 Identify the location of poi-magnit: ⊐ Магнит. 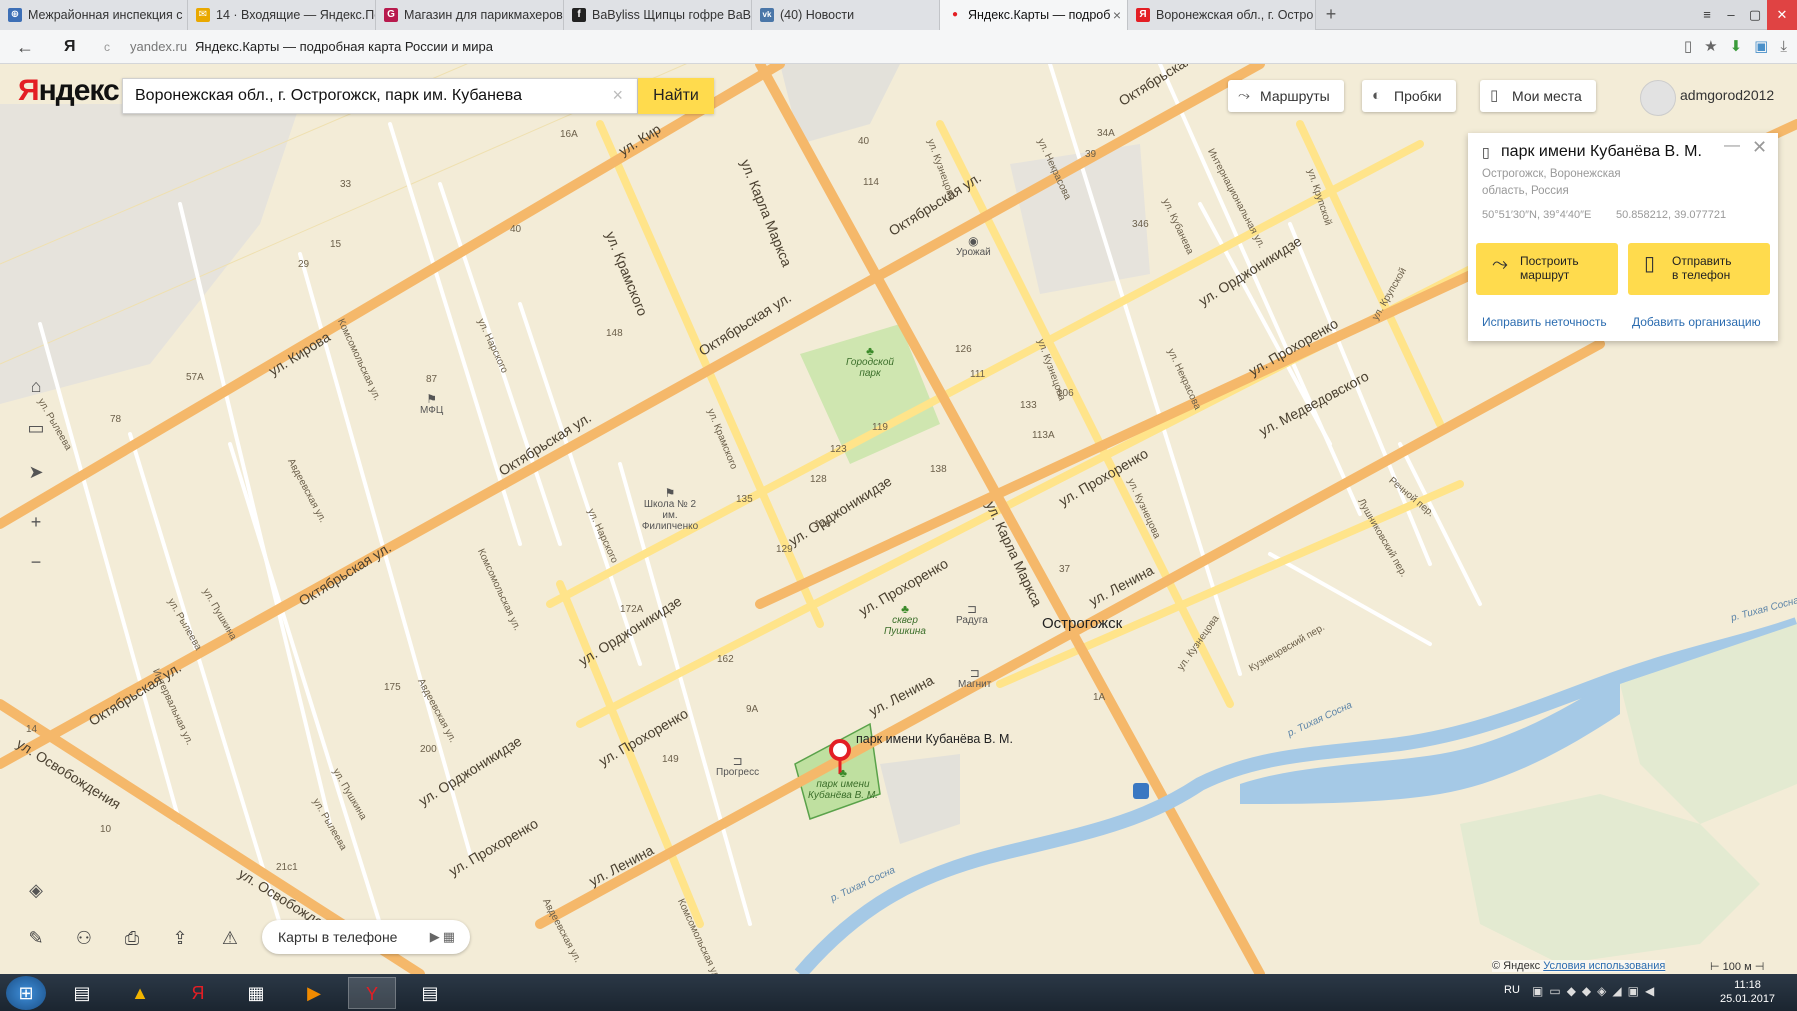
(974, 678).